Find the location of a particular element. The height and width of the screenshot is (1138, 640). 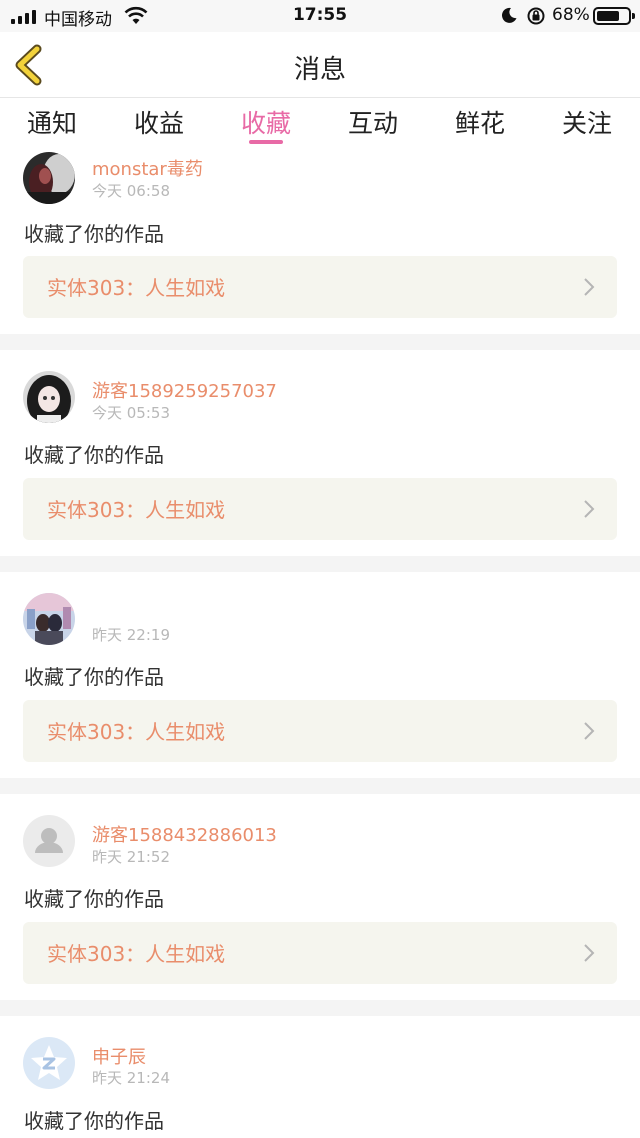

nav-bar: 消息 is located at coordinates (320, 65).